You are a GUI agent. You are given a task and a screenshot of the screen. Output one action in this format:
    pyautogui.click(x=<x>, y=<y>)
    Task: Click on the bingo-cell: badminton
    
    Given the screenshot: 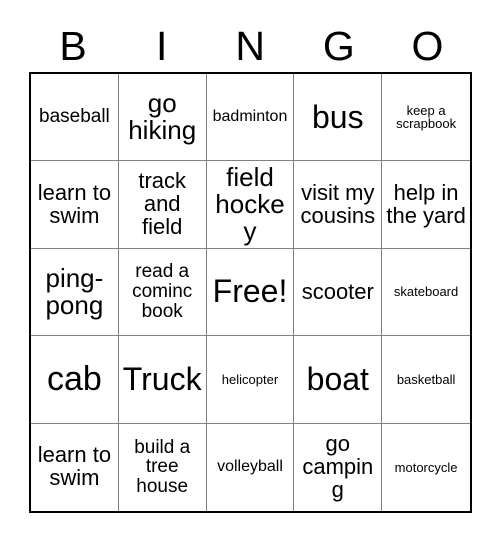 What is the action you would take?
    pyautogui.click(x=250, y=118)
    